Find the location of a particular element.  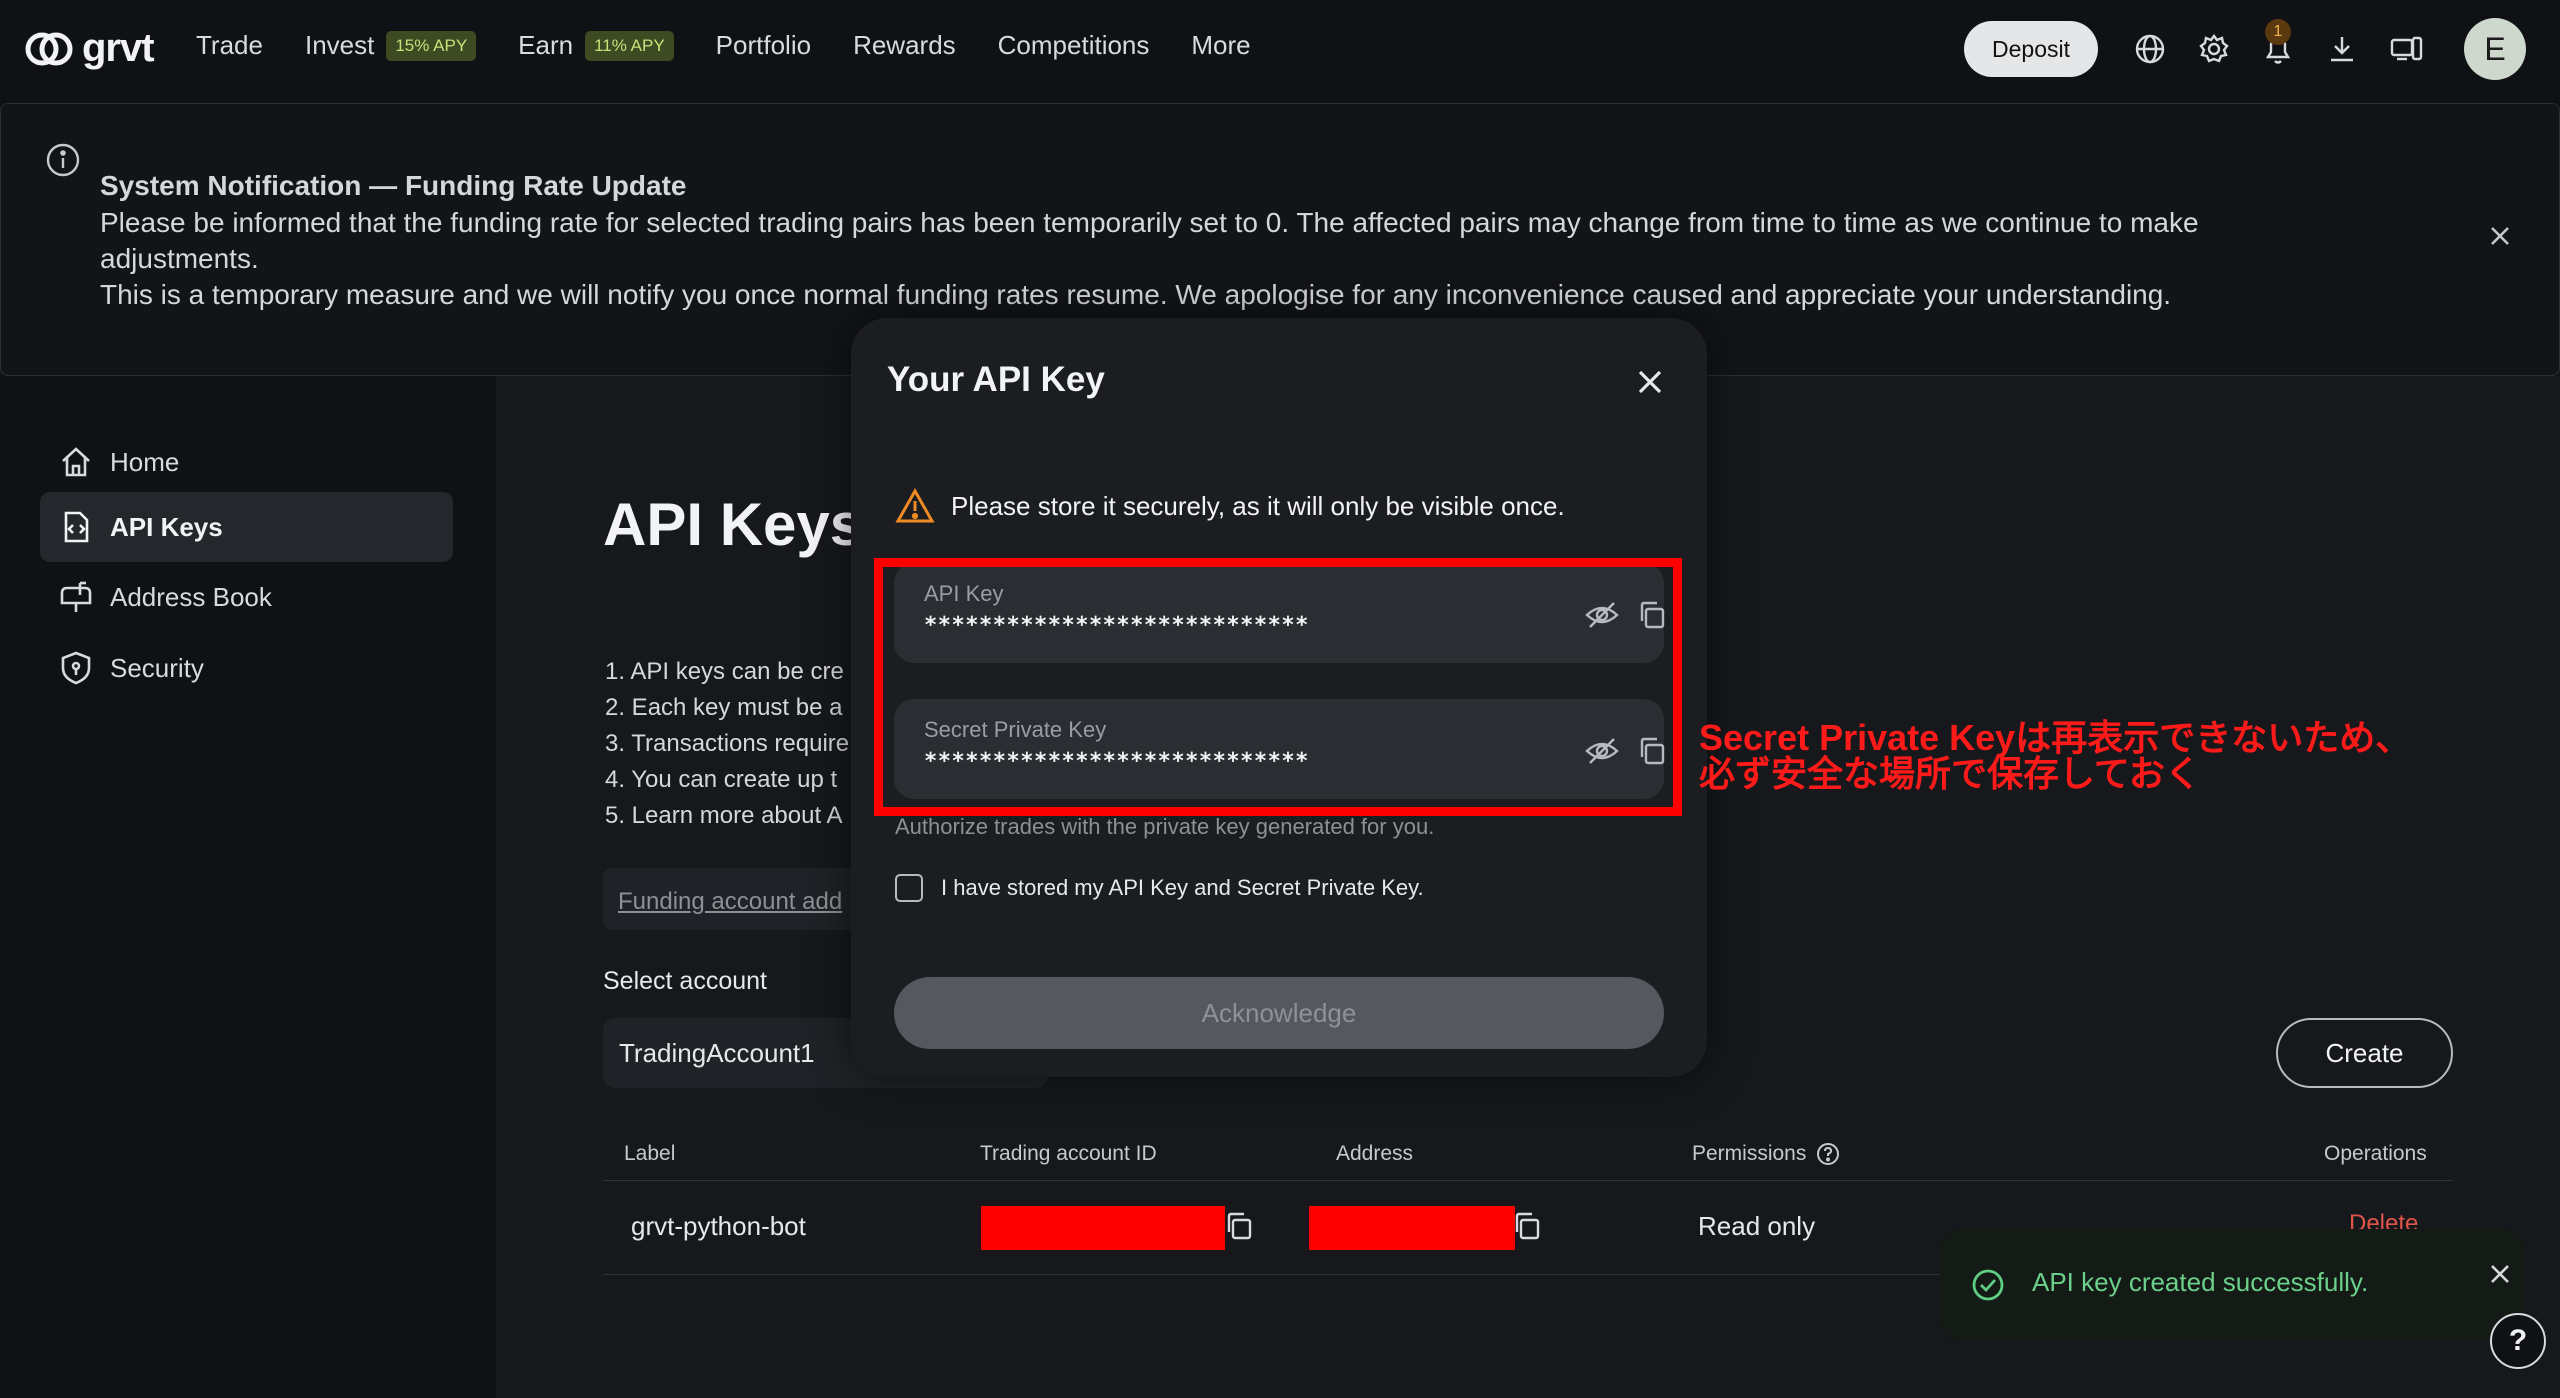

annotation-line-1: Secret Private Keyは再表示できないため、 is located at coordinates (2055, 737).